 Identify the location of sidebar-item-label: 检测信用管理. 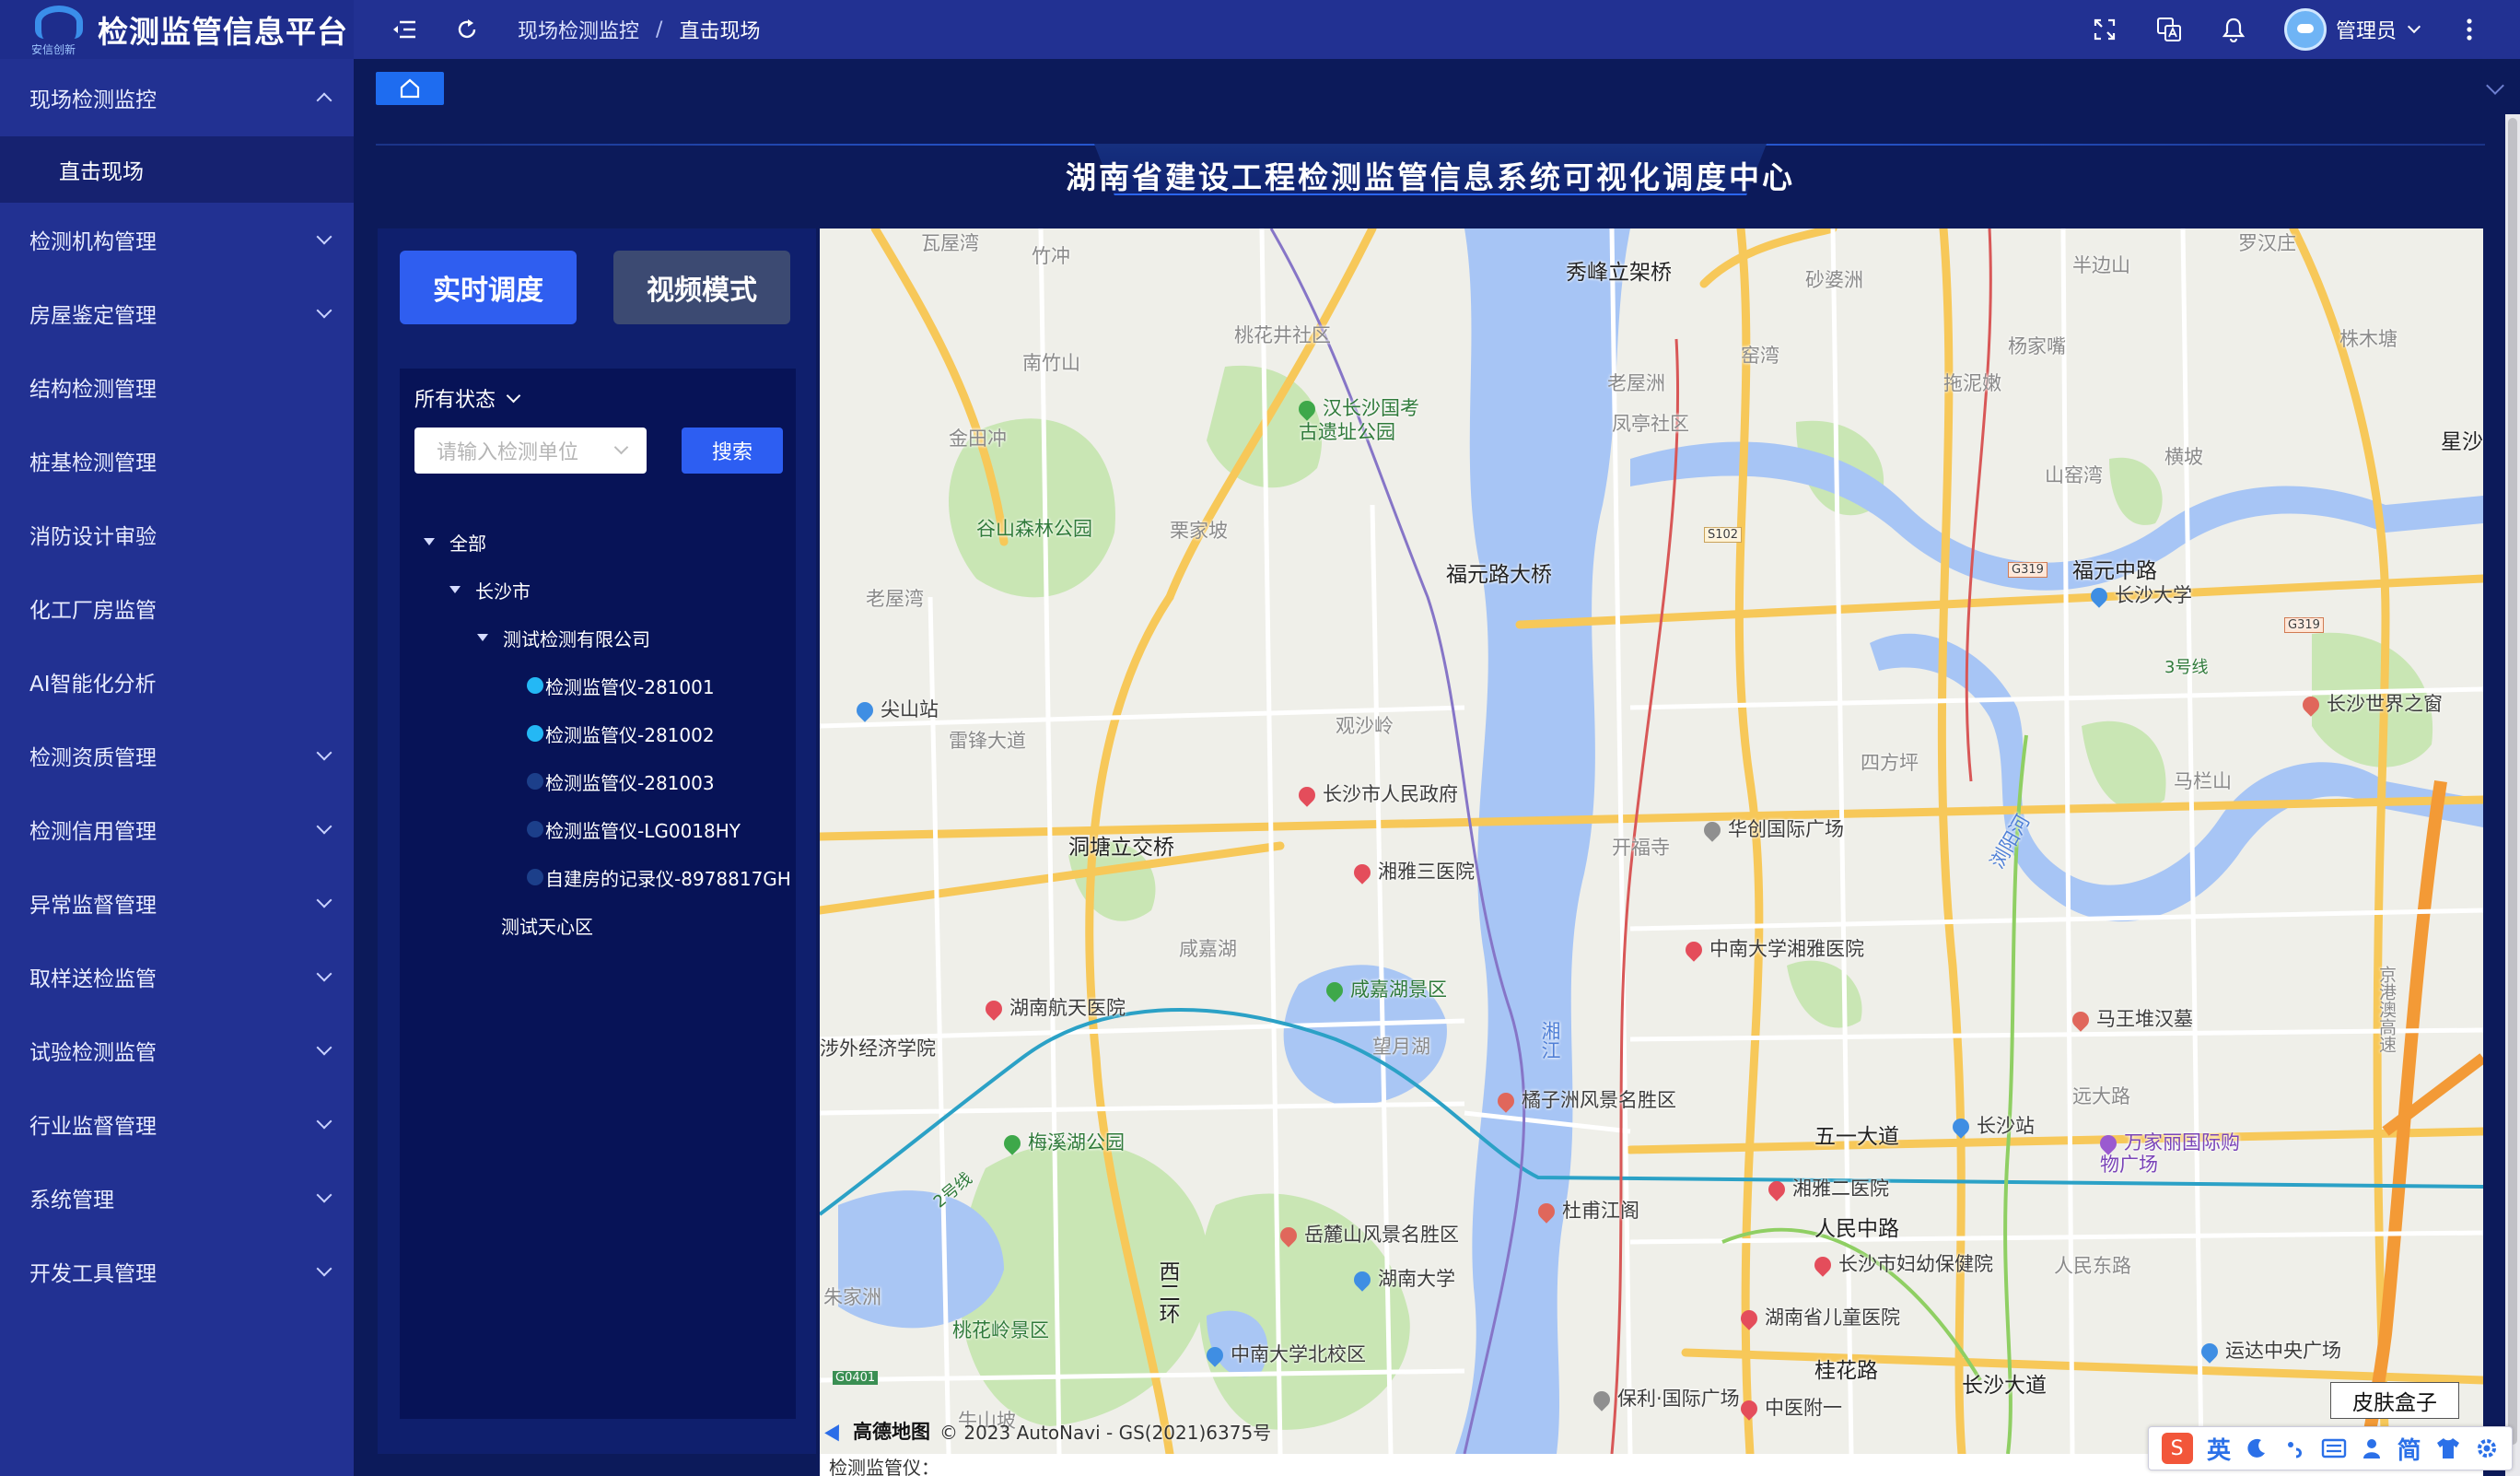
(93, 832).